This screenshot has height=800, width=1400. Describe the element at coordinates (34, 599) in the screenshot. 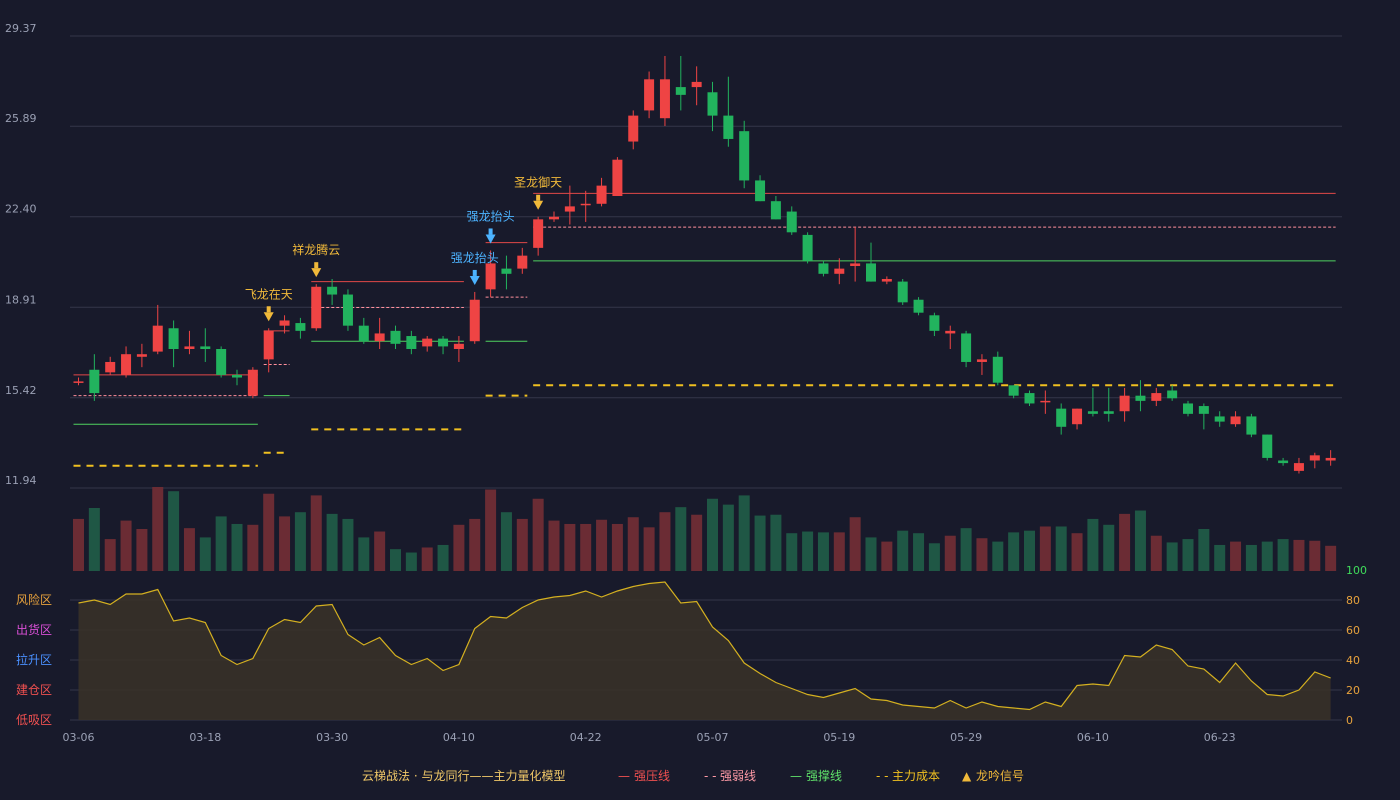

I see `zone-label: 风险区` at that location.